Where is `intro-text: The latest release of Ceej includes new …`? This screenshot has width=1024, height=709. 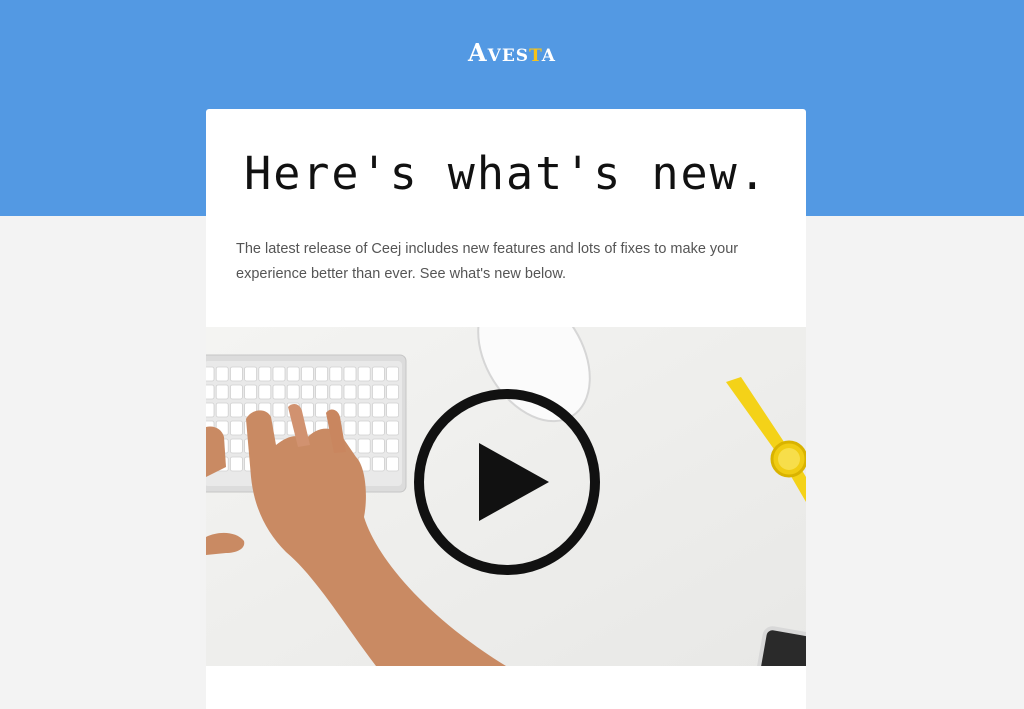 intro-text: The latest release of Ceej includes new … is located at coordinates (487, 261).